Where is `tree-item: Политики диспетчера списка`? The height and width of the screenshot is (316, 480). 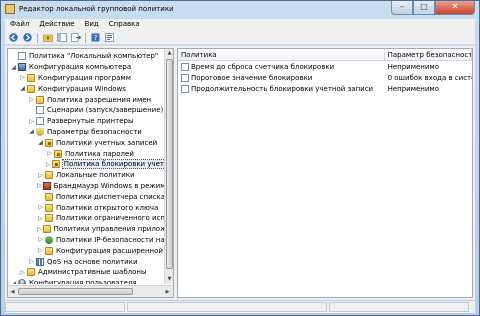
tree-item: Политики диспетчера списка is located at coordinates (87, 196).